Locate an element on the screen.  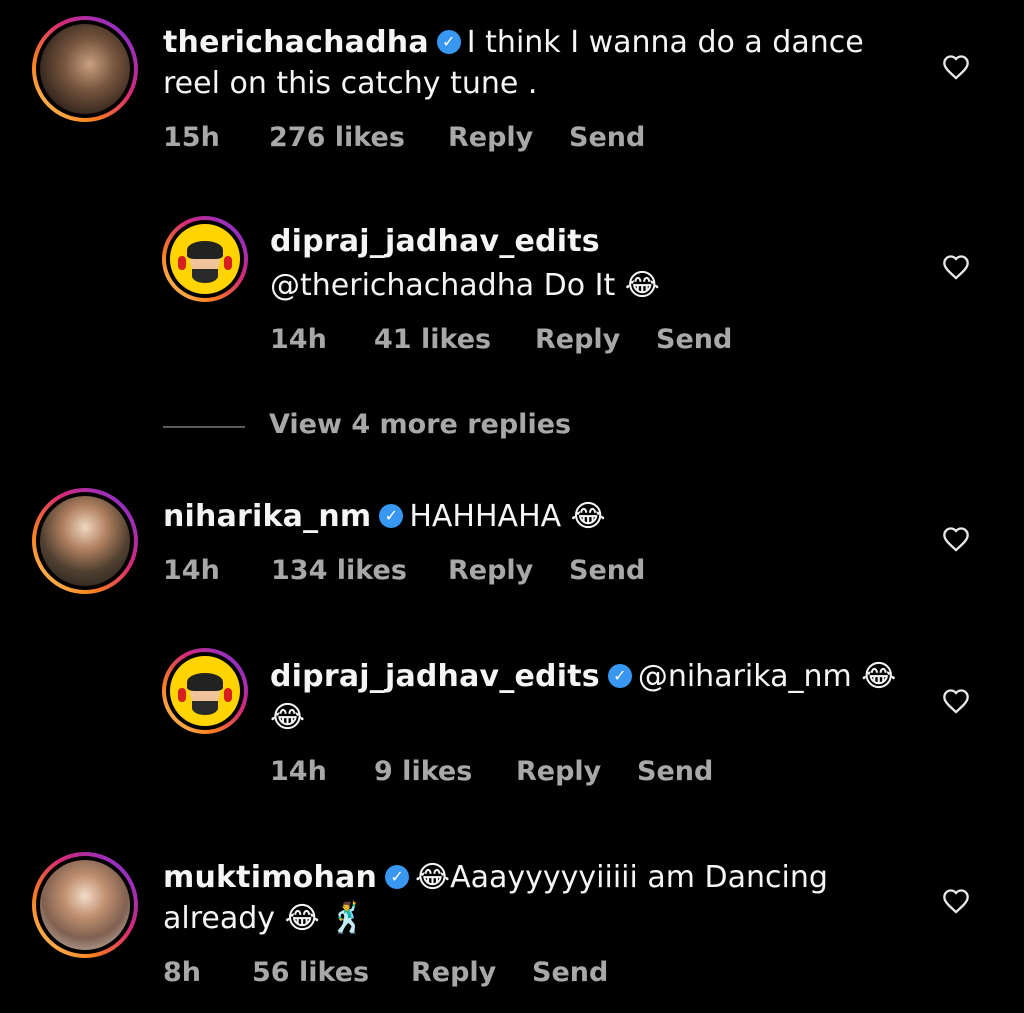
username: muktimohan is located at coordinates (270, 877).